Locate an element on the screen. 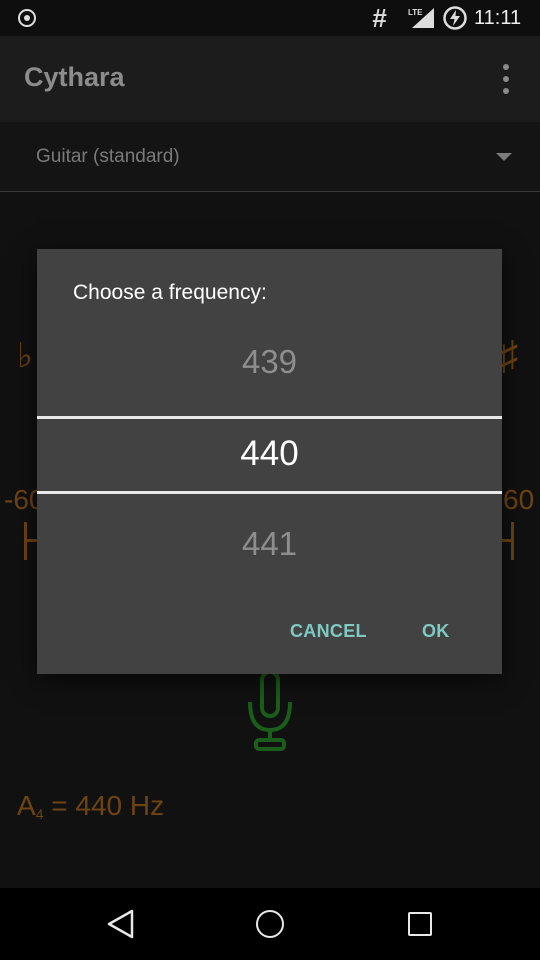 The height and width of the screenshot is (960, 540). back-icon is located at coordinates (121, 924).